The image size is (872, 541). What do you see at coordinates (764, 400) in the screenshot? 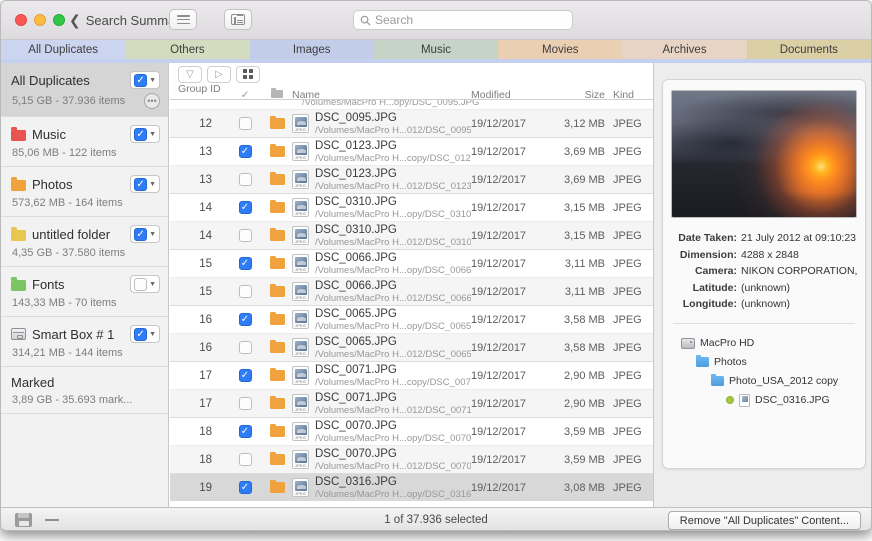
I see `tree-item: DSC_0316.JPG` at bounding box center [764, 400].